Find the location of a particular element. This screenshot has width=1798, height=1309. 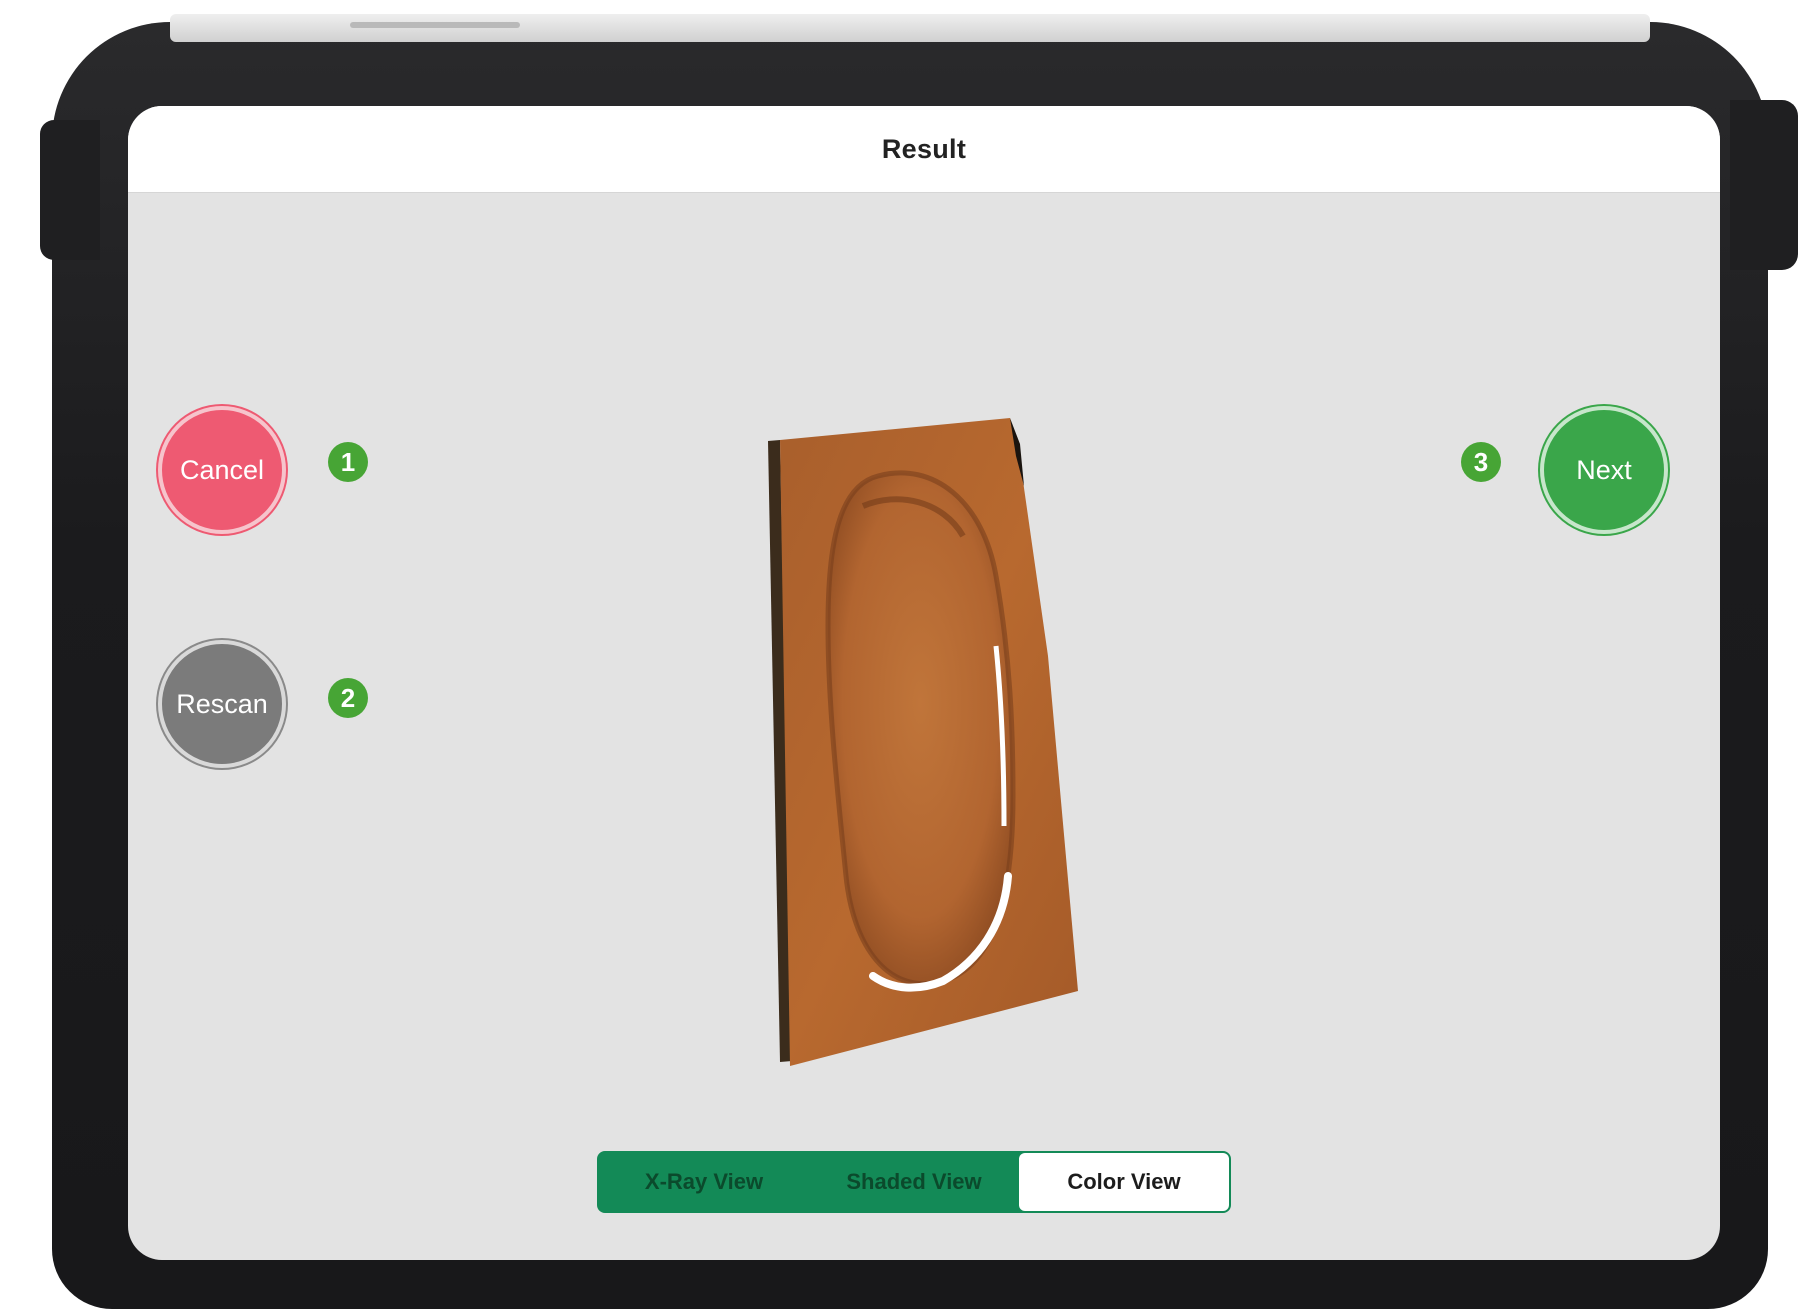

segment-color-view: Color View is located at coordinates (1124, 1182).